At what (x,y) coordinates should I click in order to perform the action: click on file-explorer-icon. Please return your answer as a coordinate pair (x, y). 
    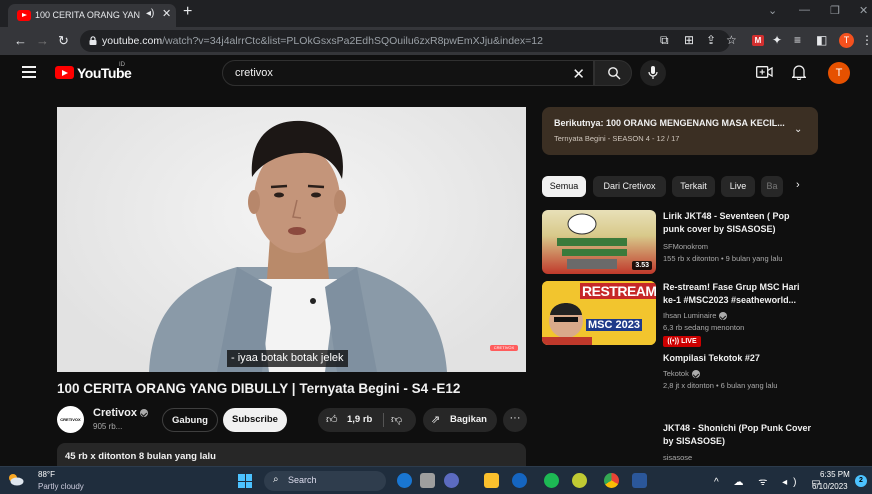
    Looking at the image, I should click on (491, 480).